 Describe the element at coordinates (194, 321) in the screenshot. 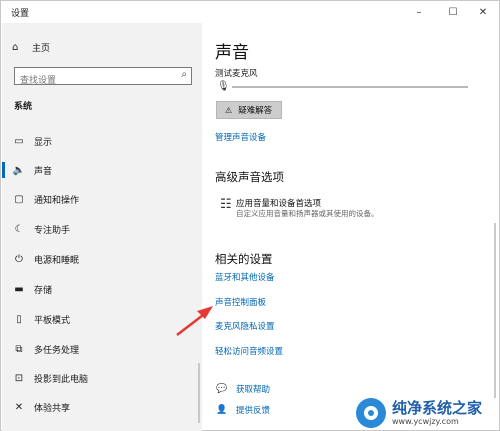

I see `annotation-arrow` at that location.